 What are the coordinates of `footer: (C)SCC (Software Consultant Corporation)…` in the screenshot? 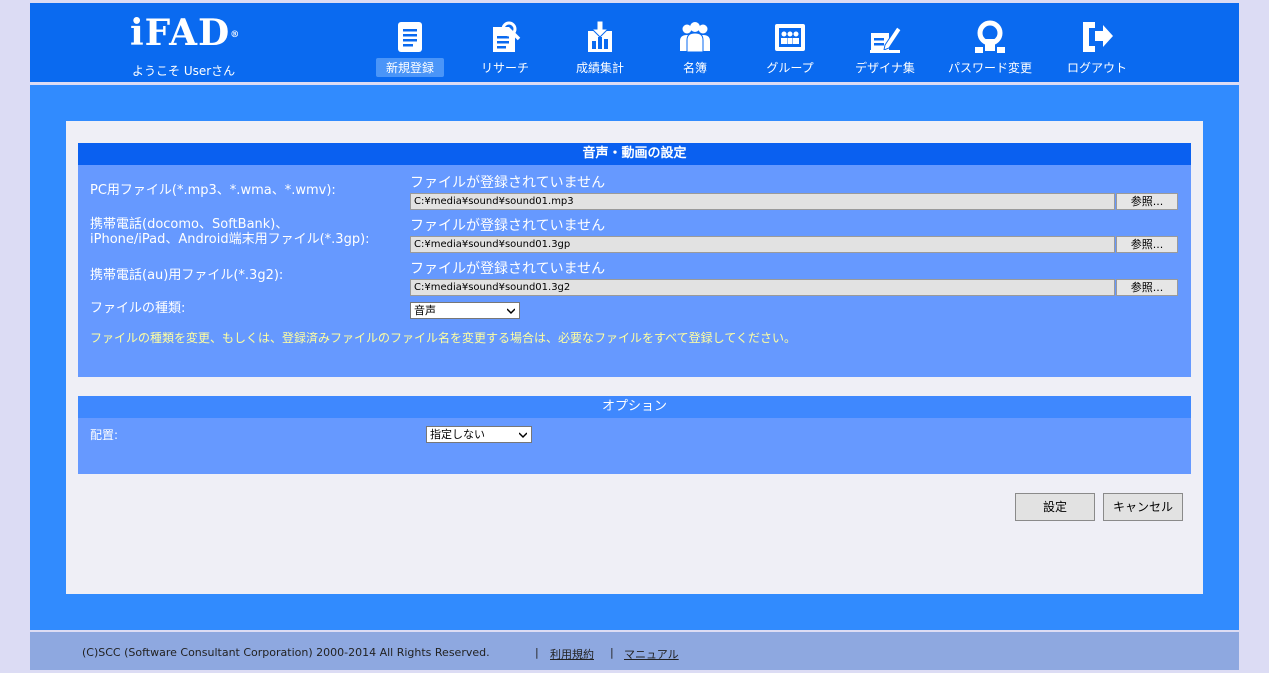 It's located at (634, 651).